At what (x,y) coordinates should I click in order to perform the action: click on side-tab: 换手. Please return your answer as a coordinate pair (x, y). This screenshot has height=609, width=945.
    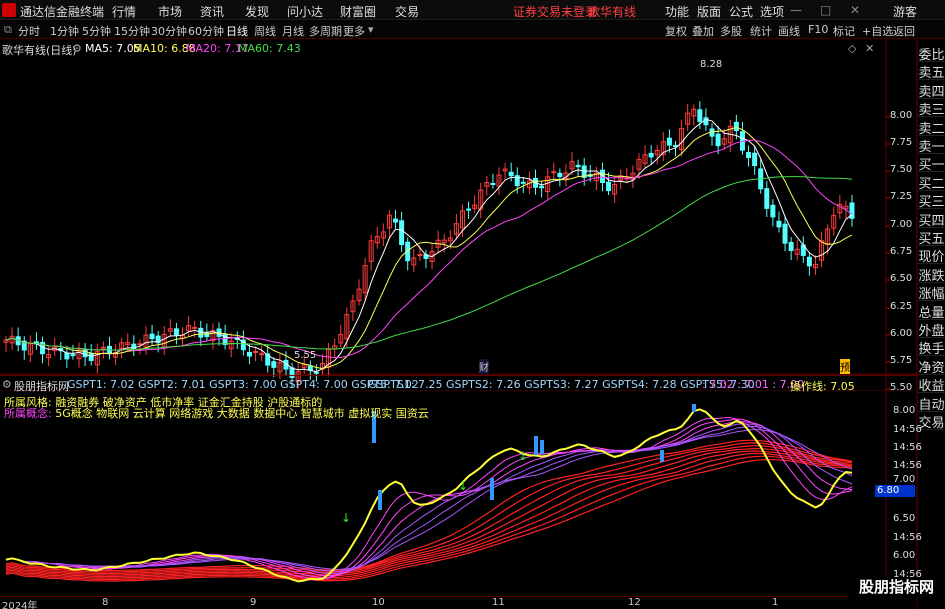
    Looking at the image, I should click on (931, 347).